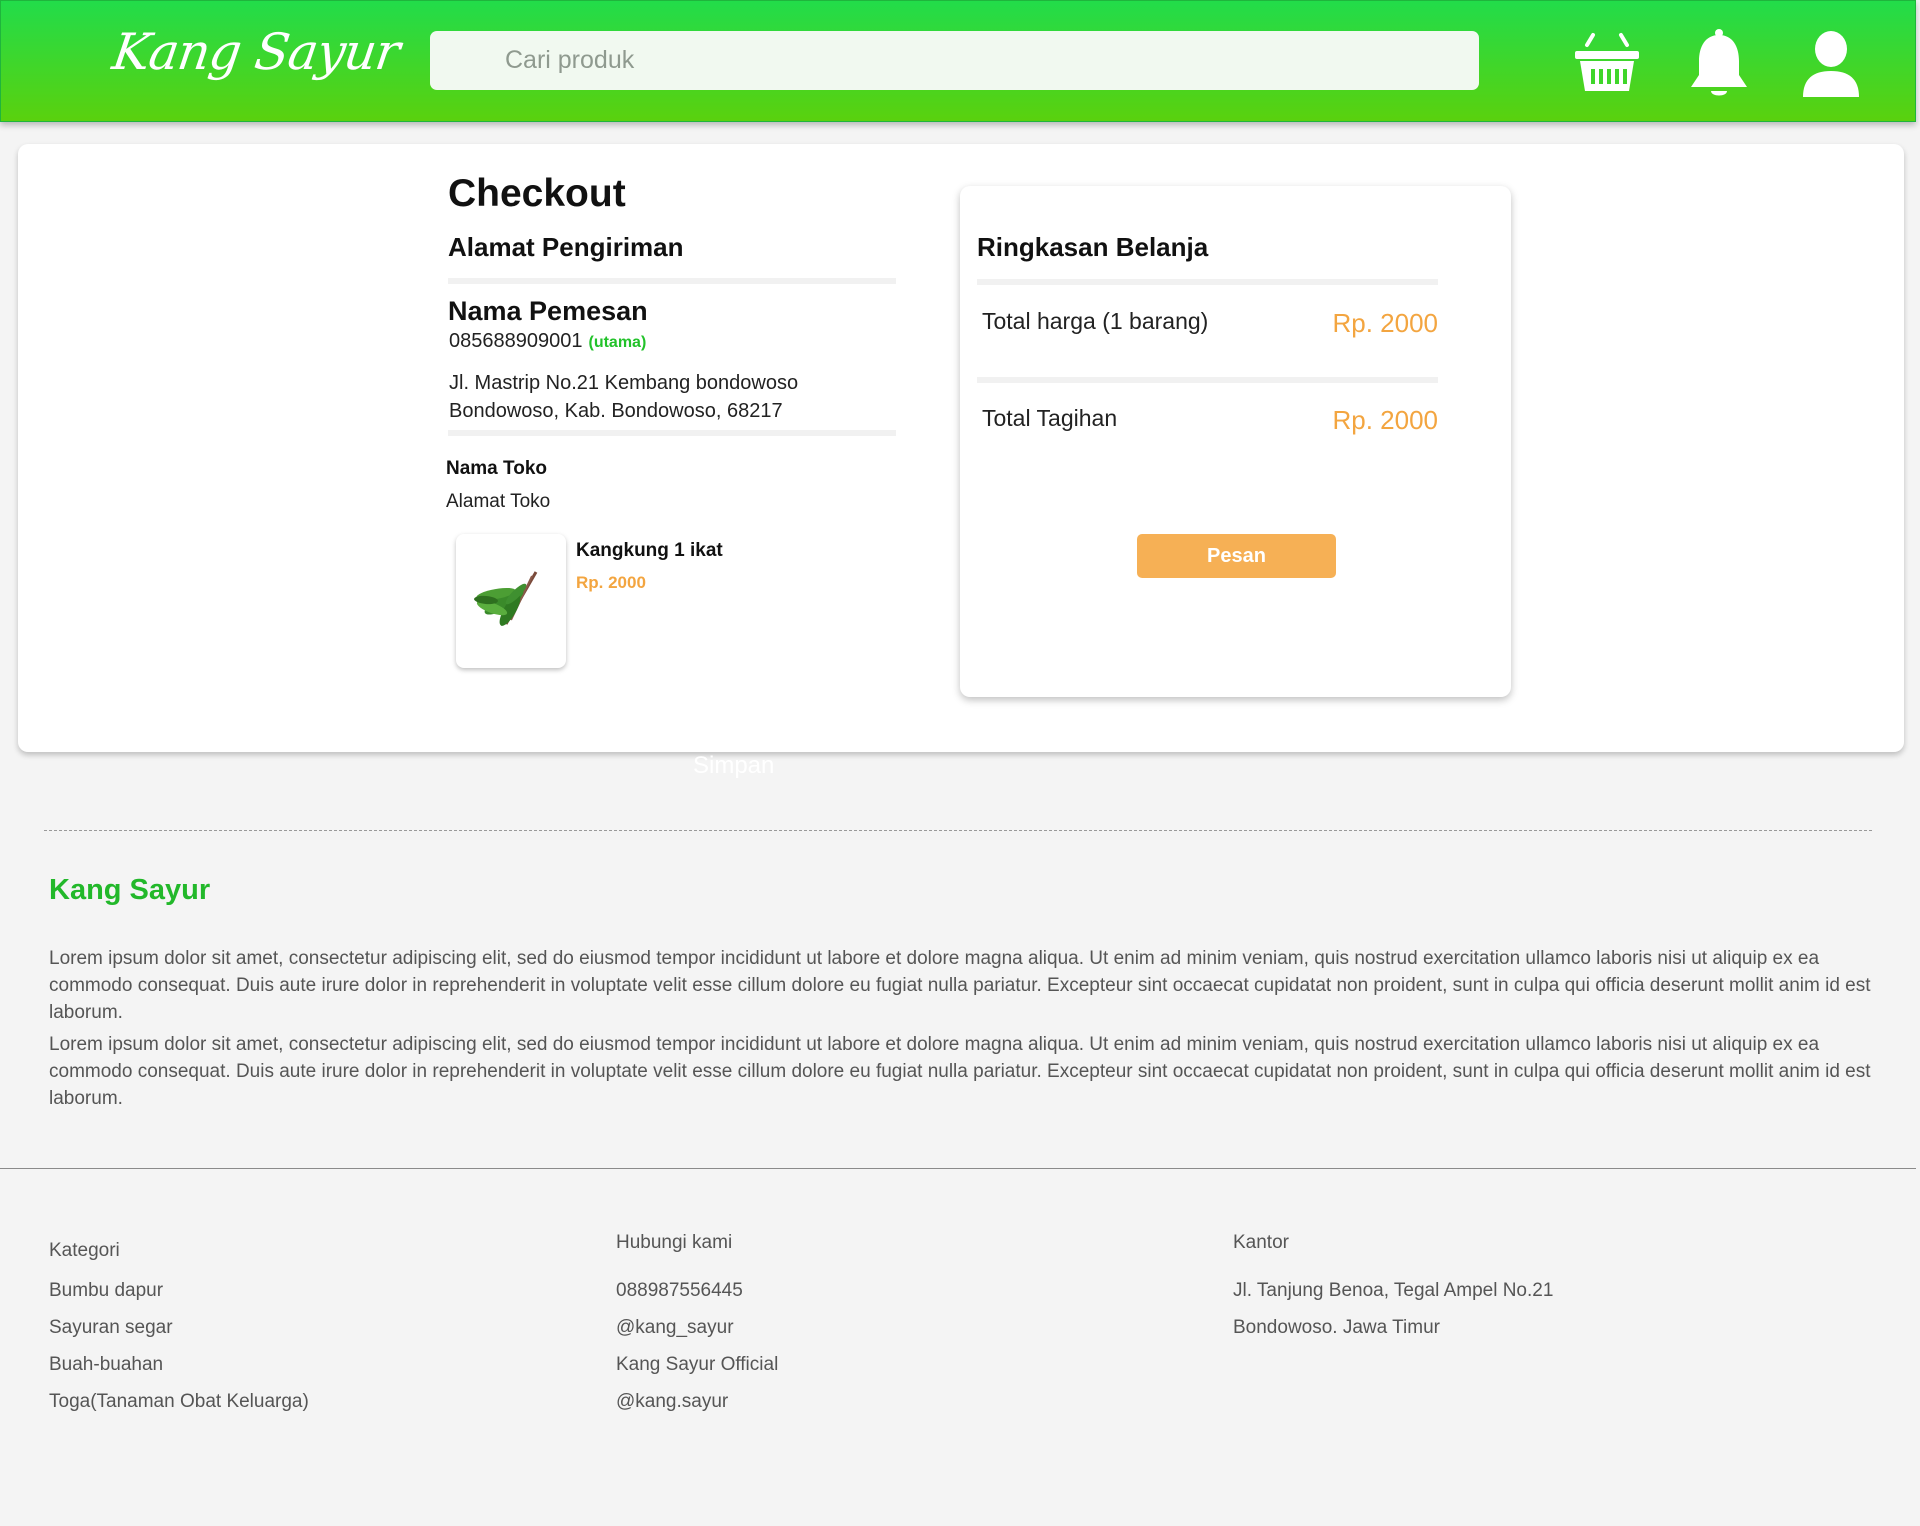 This screenshot has width=1920, height=1526. I want to click on save-label: Simpan, so click(733, 766).